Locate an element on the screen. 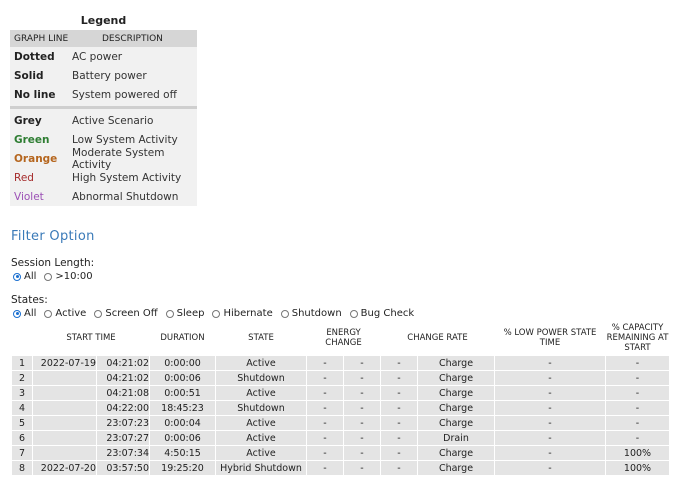 The image size is (700, 477). row-index: 7 is located at coordinates (22, 453).